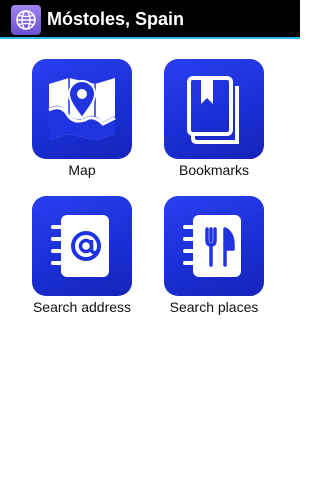 The width and height of the screenshot is (320, 500). I want to click on bookmarks-tile: Bookmarks, so click(214, 124).